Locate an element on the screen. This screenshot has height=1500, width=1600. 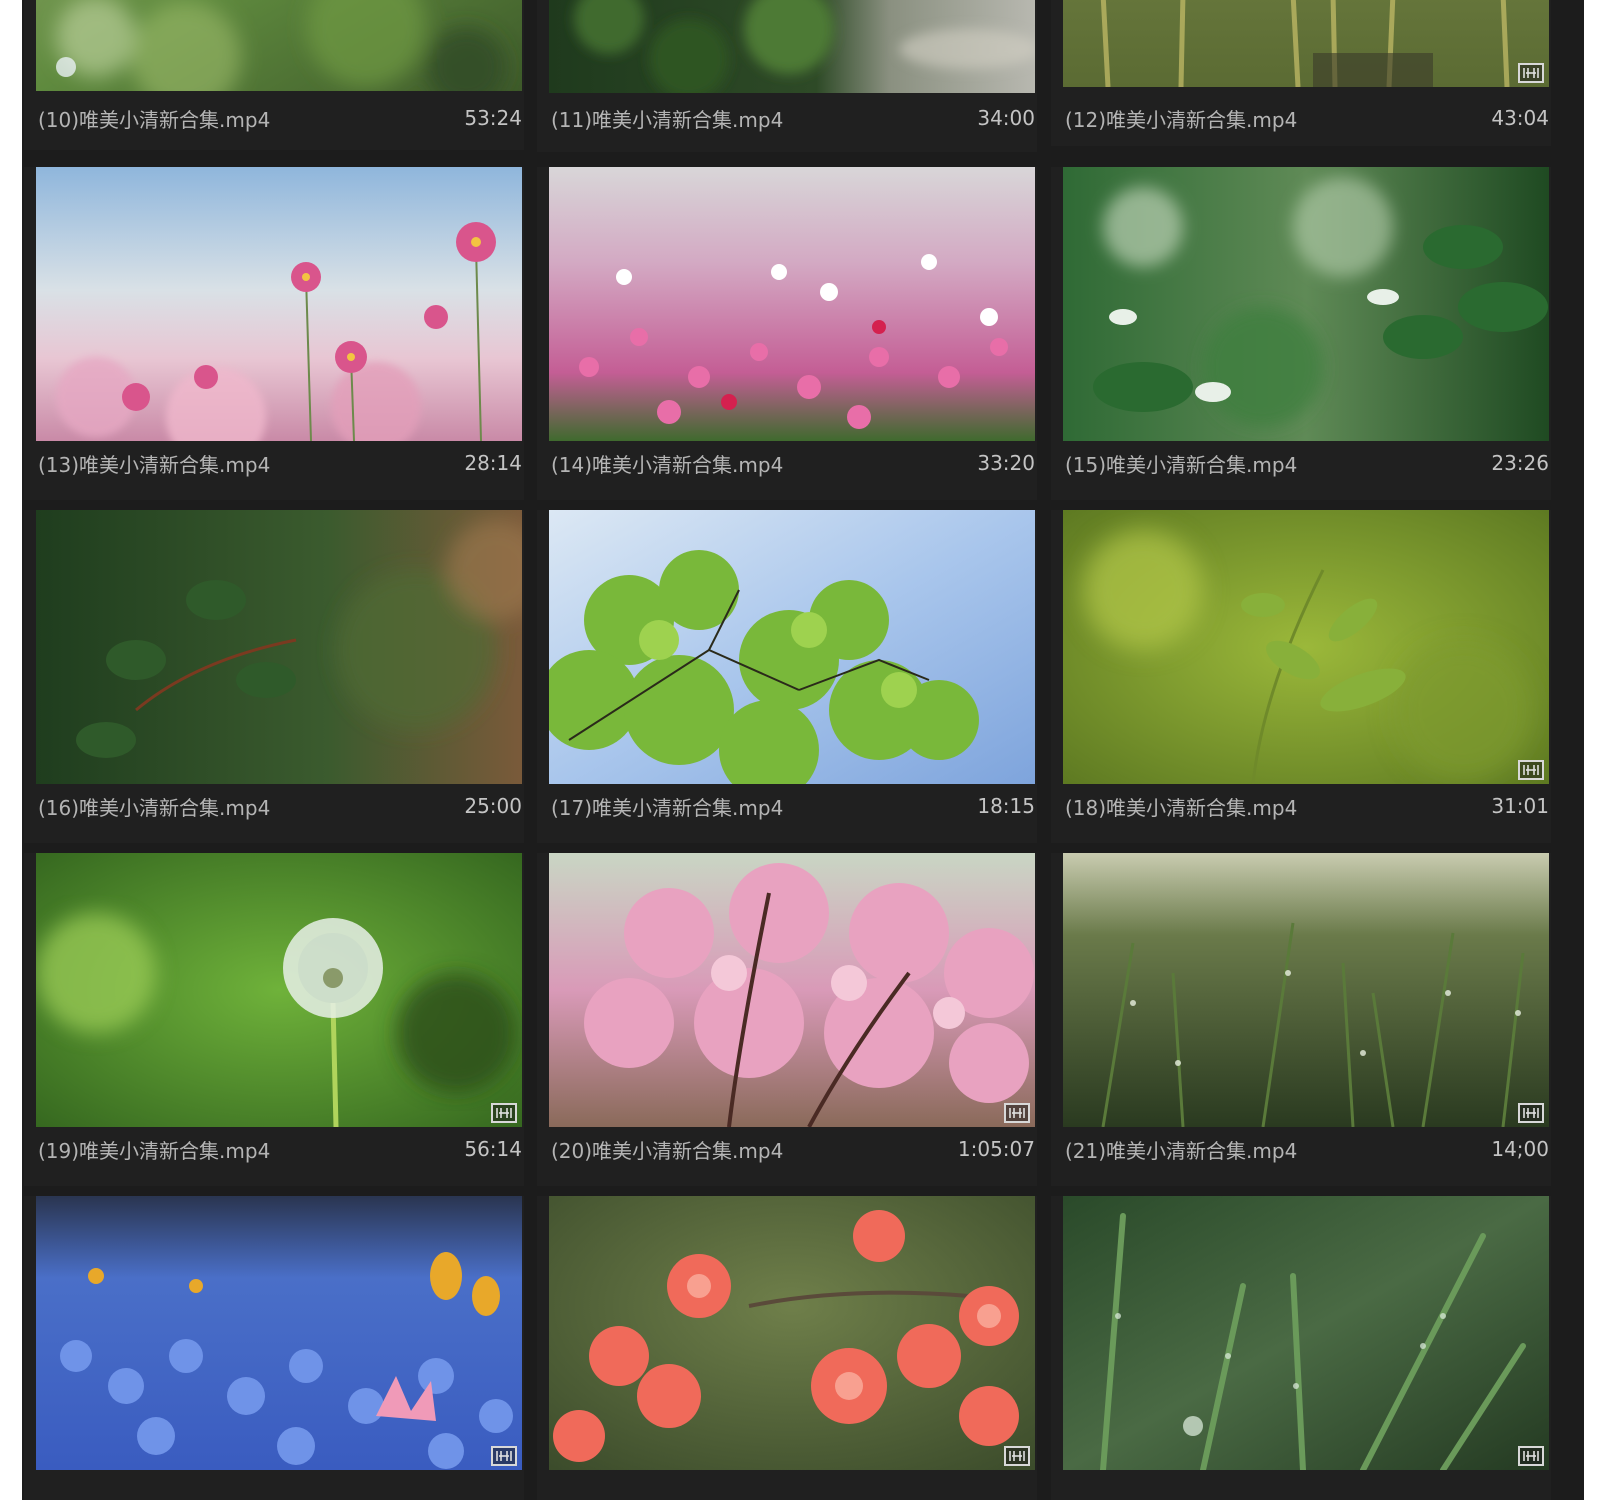
clip-caption: (10)唯美小清新合集.mp4 53:24 is located at coordinates (280, 118).